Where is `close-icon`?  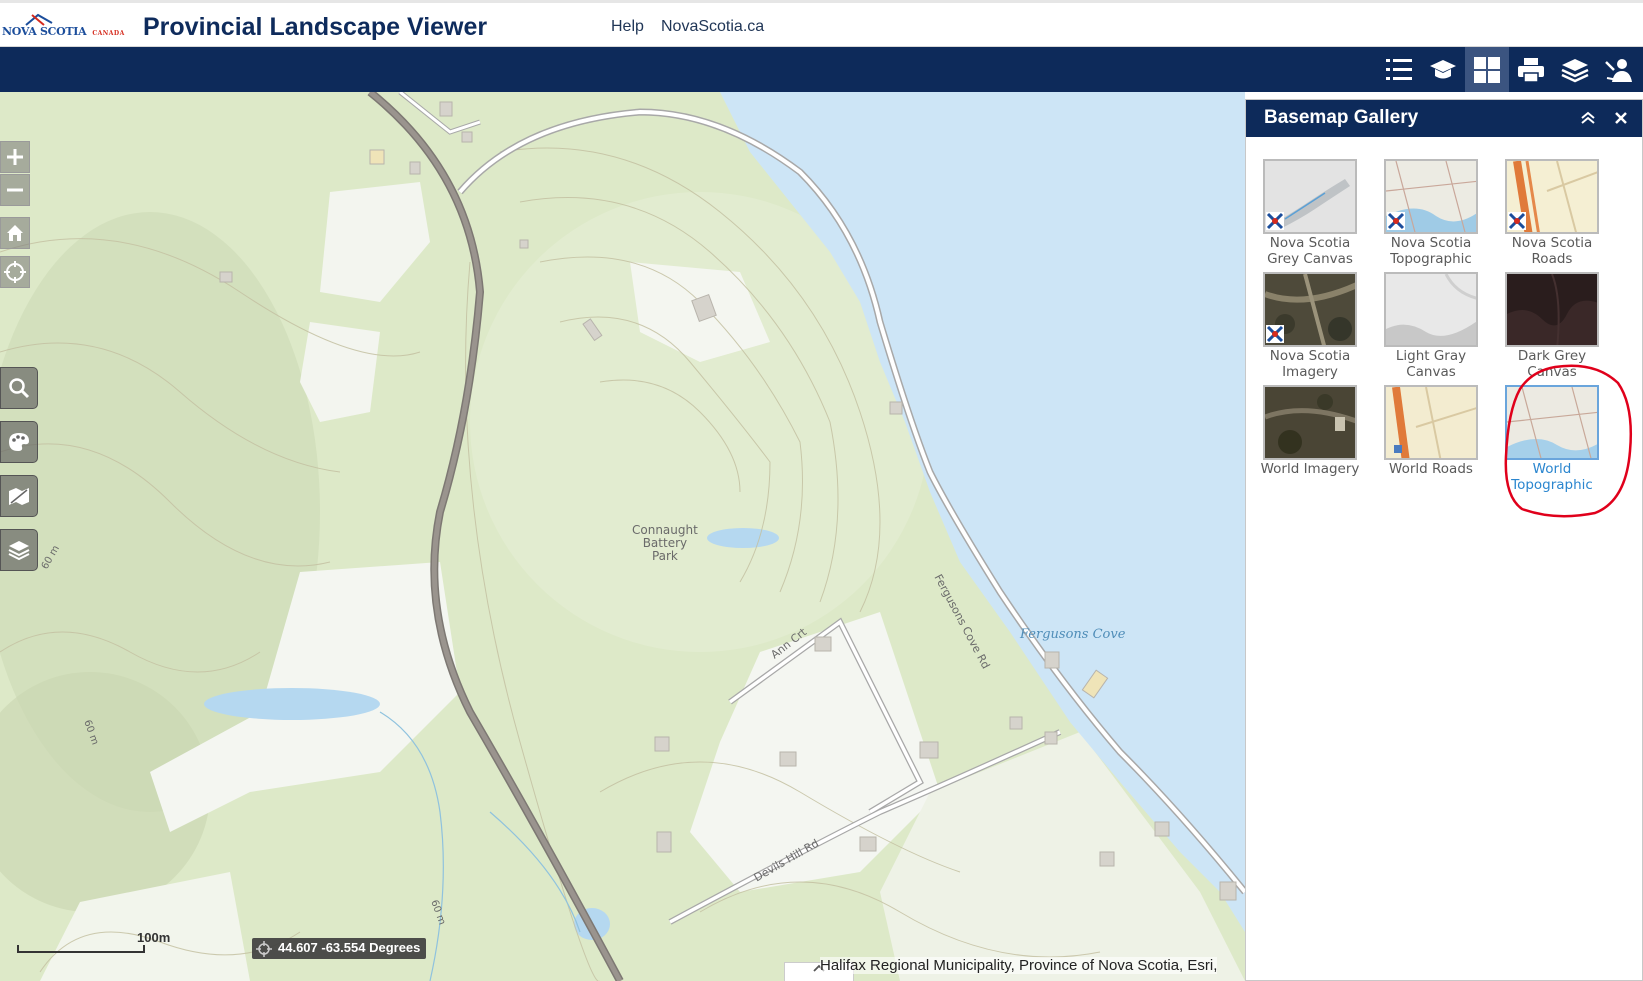
close-icon is located at coordinates (1621, 118).